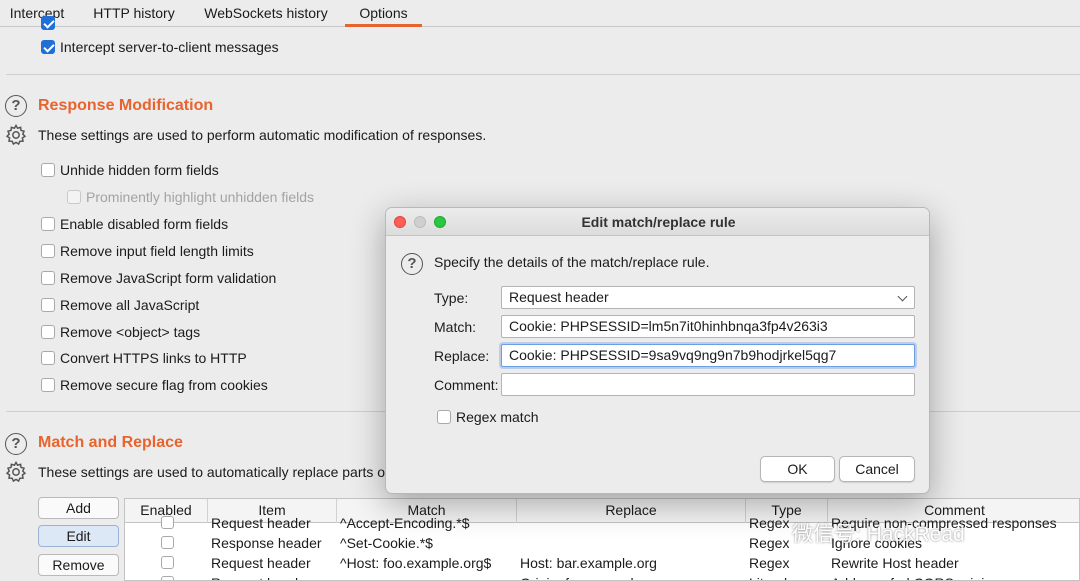 Image resolution: width=1080 pixels, height=581 pixels. I want to click on remove-js-validation-checkbox, so click(48, 278).